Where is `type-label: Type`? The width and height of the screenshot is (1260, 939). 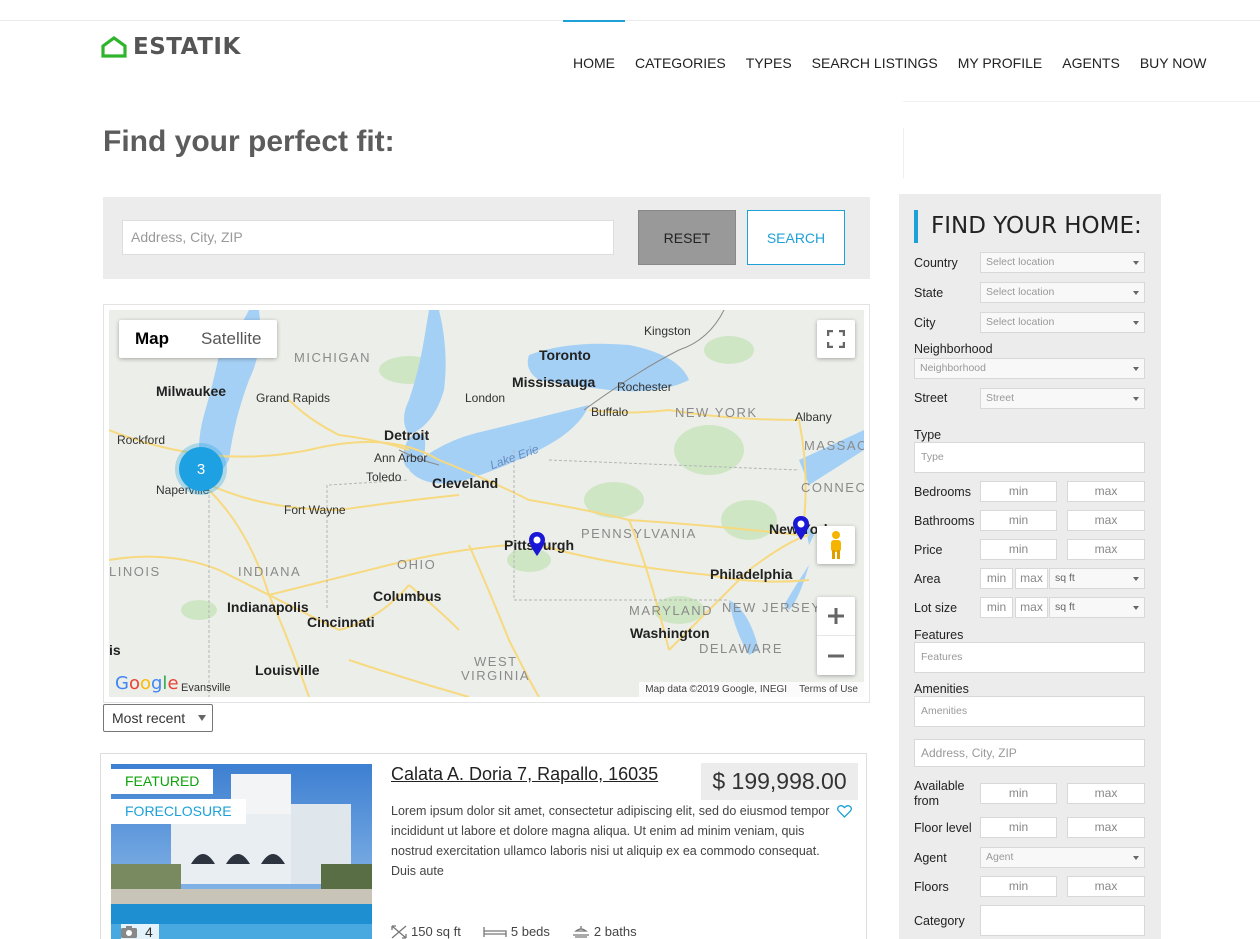
type-label: Type is located at coordinates (928, 435).